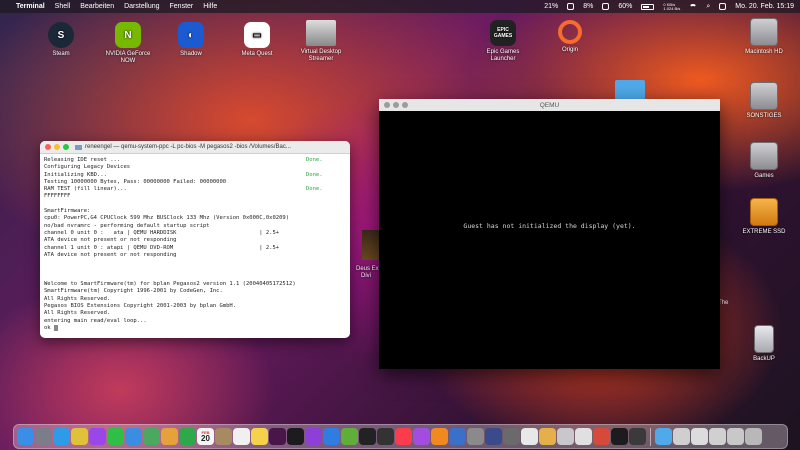 The height and width of the screenshot is (450, 800). Describe the element at coordinates (570, 37) in the screenshot. I see `desktop-icon-origin: Origin` at that location.